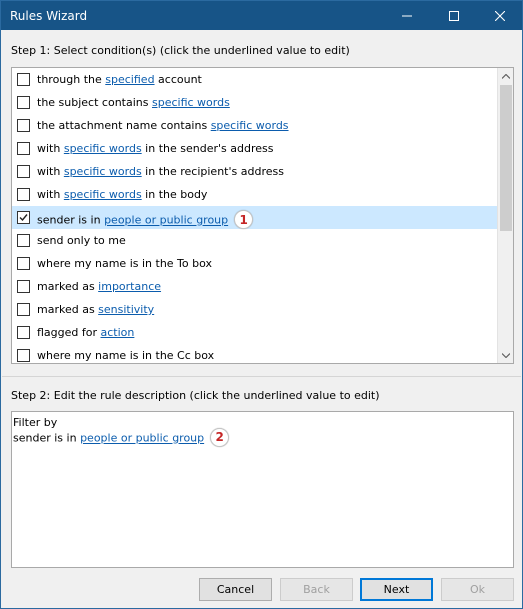 The image size is (523, 609). What do you see at coordinates (261, 376) in the screenshot?
I see `section-divider` at bounding box center [261, 376].